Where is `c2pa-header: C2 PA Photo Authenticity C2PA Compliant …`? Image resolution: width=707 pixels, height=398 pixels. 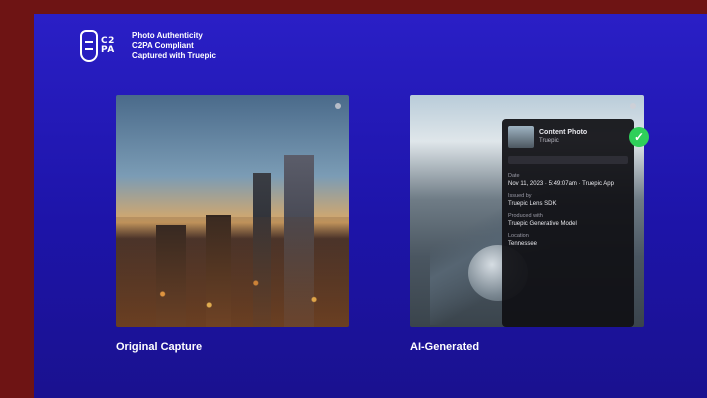 c2pa-header: C2 PA Photo Authenticity C2PA Compliant … is located at coordinates (148, 46).